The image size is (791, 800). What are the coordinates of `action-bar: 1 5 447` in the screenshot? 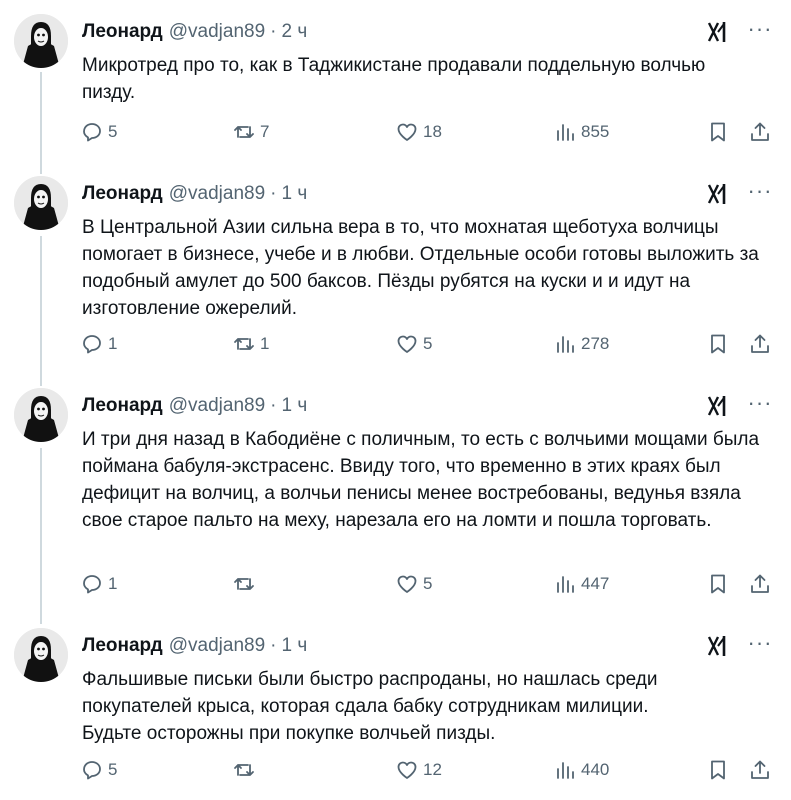 It's located at (430, 584).